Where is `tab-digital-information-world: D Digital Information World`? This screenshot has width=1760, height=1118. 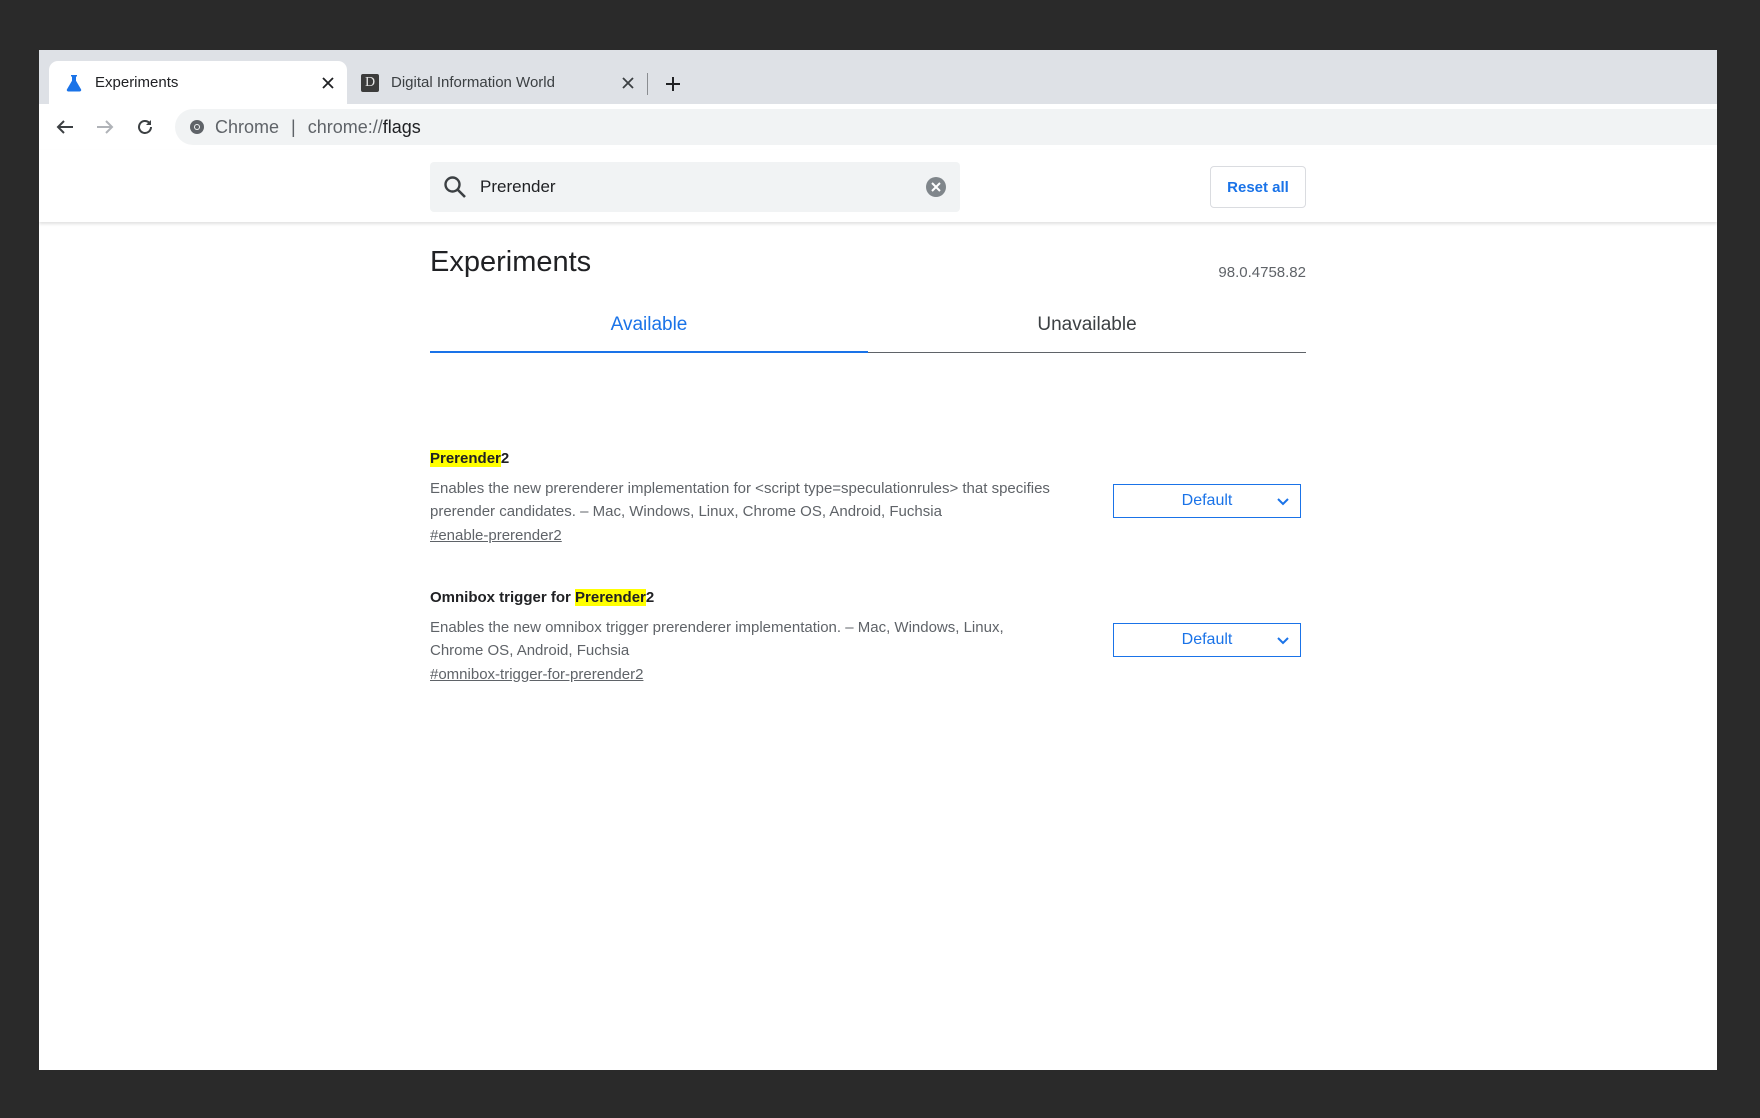
tab-digital-information-world: D Digital Information World is located at coordinates (502, 82).